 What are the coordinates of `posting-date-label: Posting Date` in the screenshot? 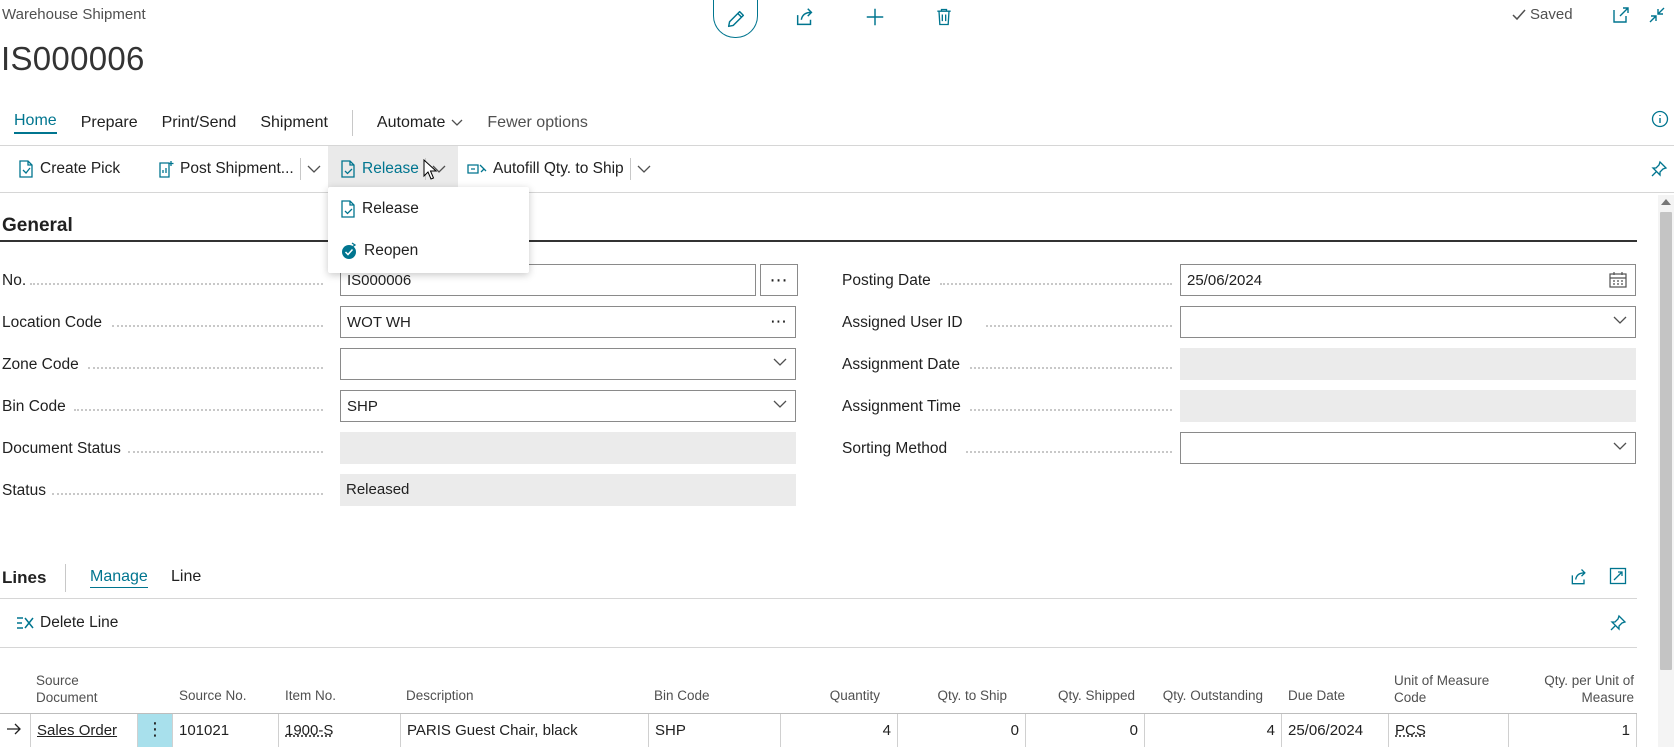 It's located at (886, 280).